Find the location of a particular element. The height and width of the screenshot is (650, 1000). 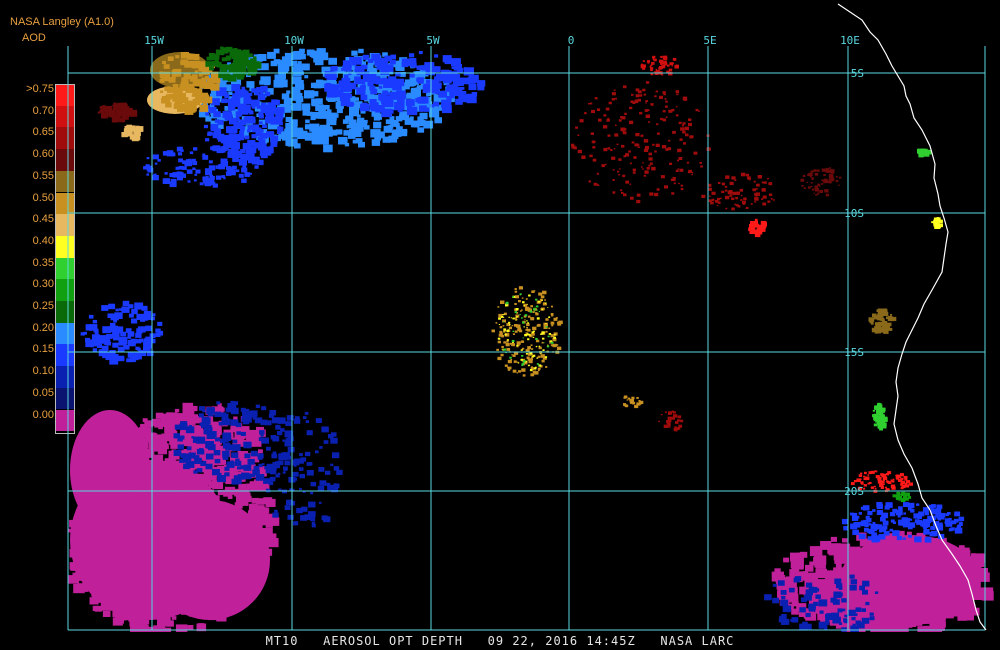

longitude-label: 5W is located at coordinates (433, 40).